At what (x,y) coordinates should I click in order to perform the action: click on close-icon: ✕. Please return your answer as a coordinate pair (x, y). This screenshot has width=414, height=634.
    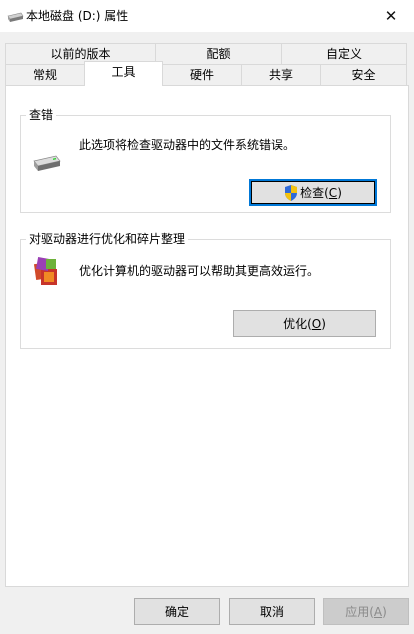
    Looking at the image, I should click on (391, 16).